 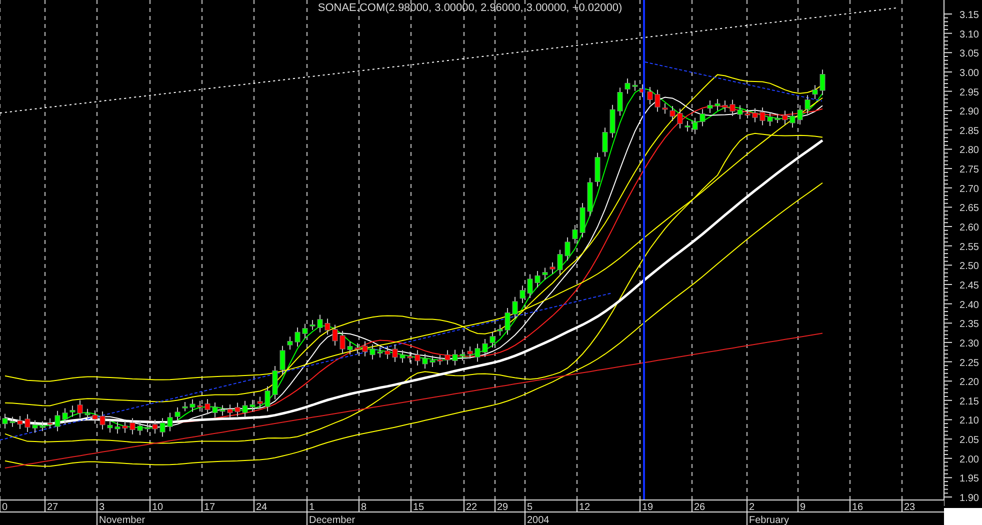 What do you see at coordinates (502, 507) in the screenshot?
I see `date-label: 29` at bounding box center [502, 507].